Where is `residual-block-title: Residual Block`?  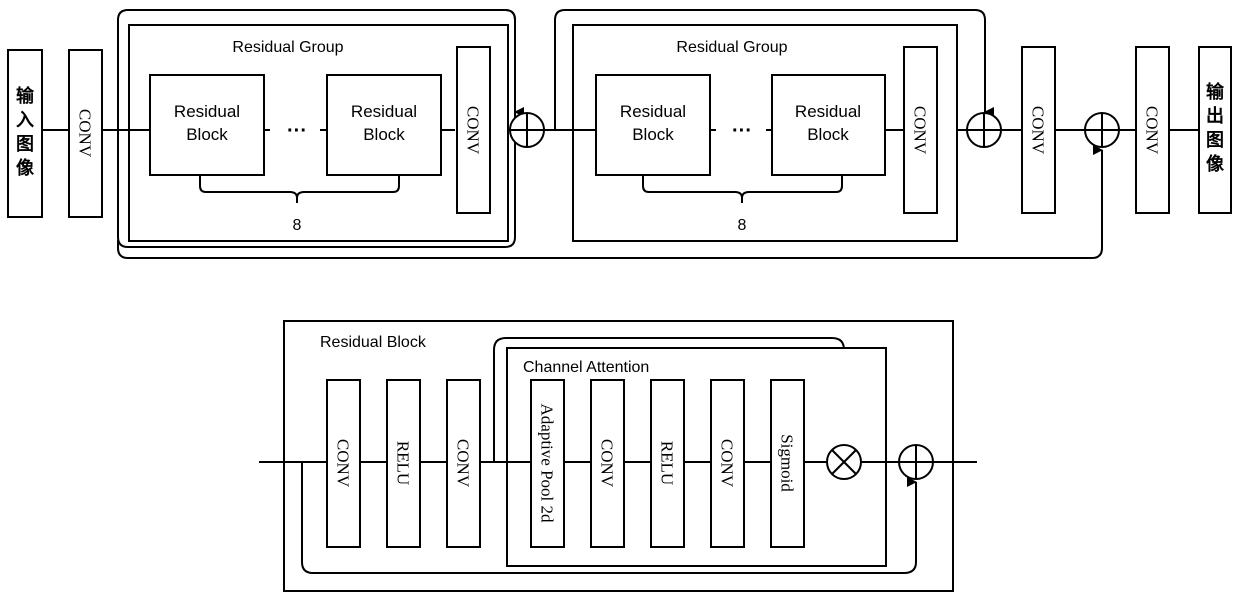
residual-block-title: Residual Block is located at coordinates (373, 342).